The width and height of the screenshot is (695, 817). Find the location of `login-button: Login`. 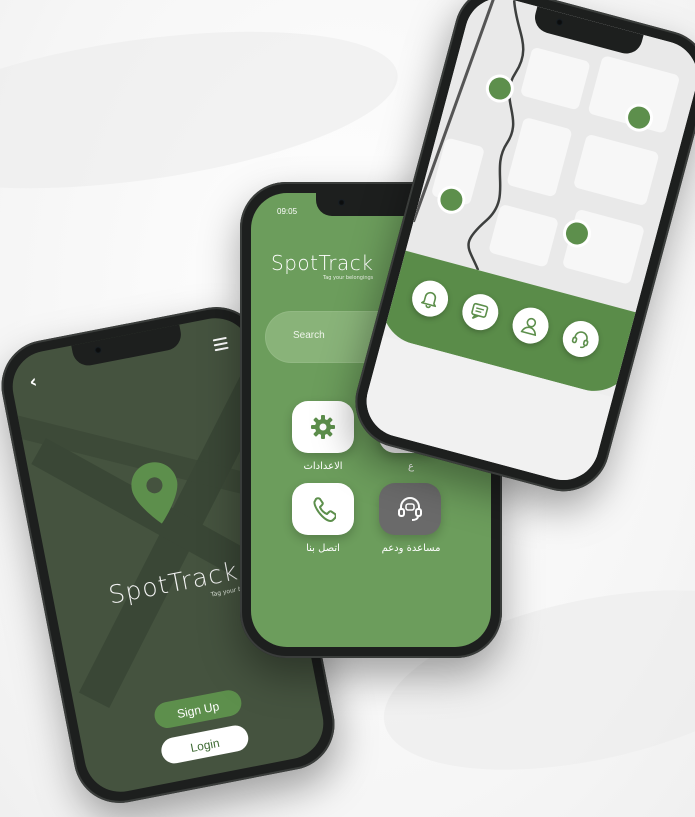

login-button: Login is located at coordinates (205, 744).